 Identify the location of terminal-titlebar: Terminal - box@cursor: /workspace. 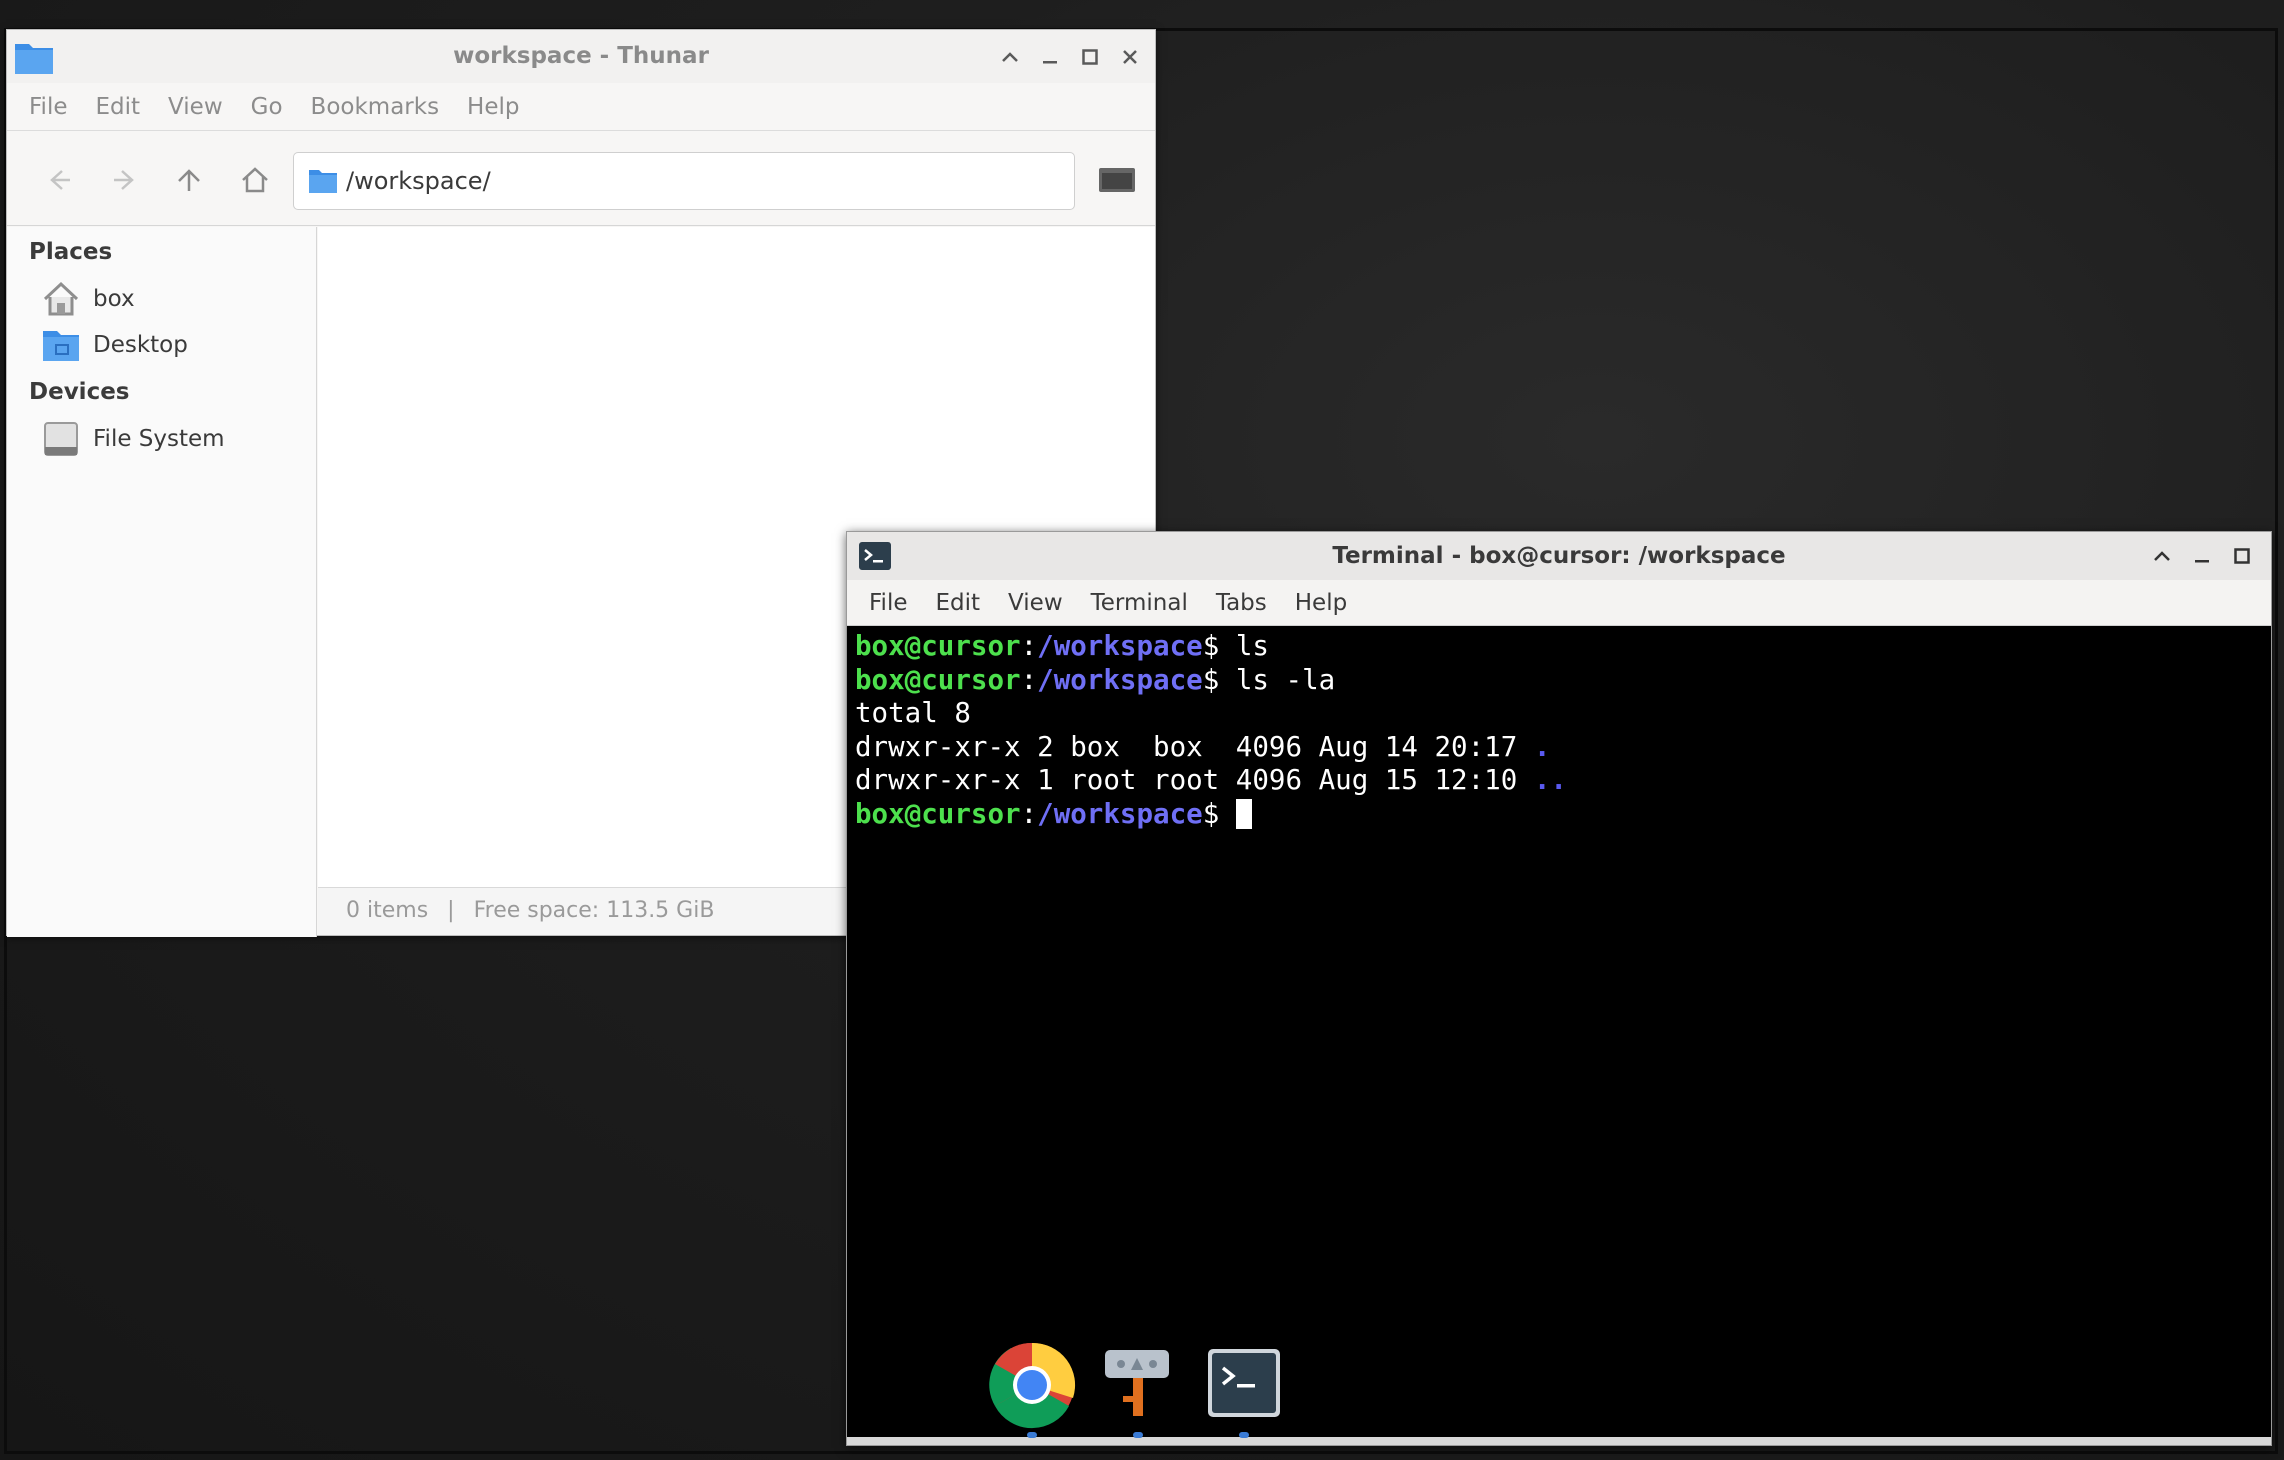
(1559, 556).